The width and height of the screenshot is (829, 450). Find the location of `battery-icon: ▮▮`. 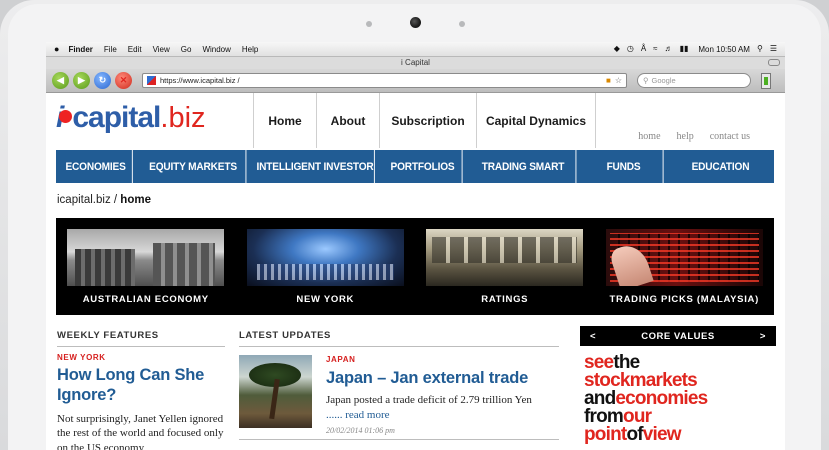

battery-icon: ▮▮ is located at coordinates (684, 49).